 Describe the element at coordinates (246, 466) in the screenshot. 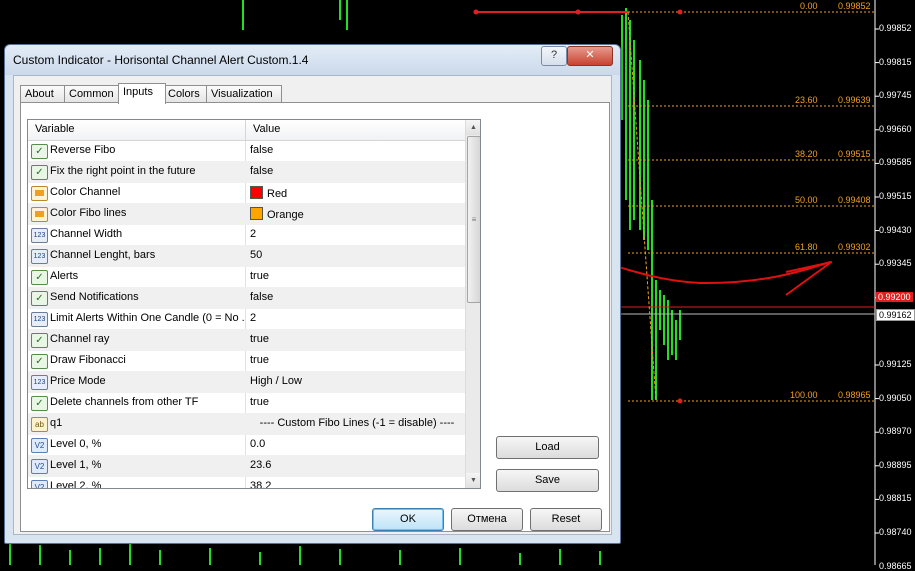

I see `param-row: V2 Level 1, % 23.6` at that location.